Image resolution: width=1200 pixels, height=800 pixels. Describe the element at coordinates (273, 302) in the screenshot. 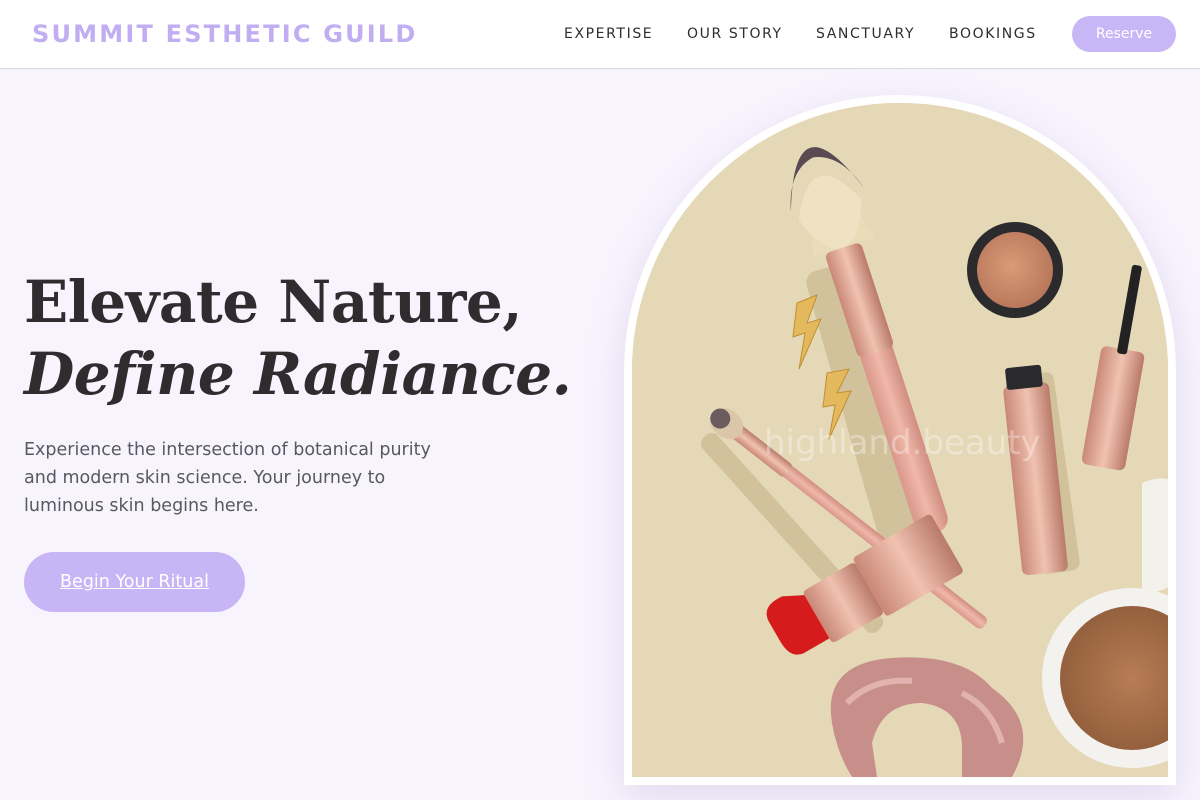

I see `hero-title-line-1: Elevate Nature,` at that location.